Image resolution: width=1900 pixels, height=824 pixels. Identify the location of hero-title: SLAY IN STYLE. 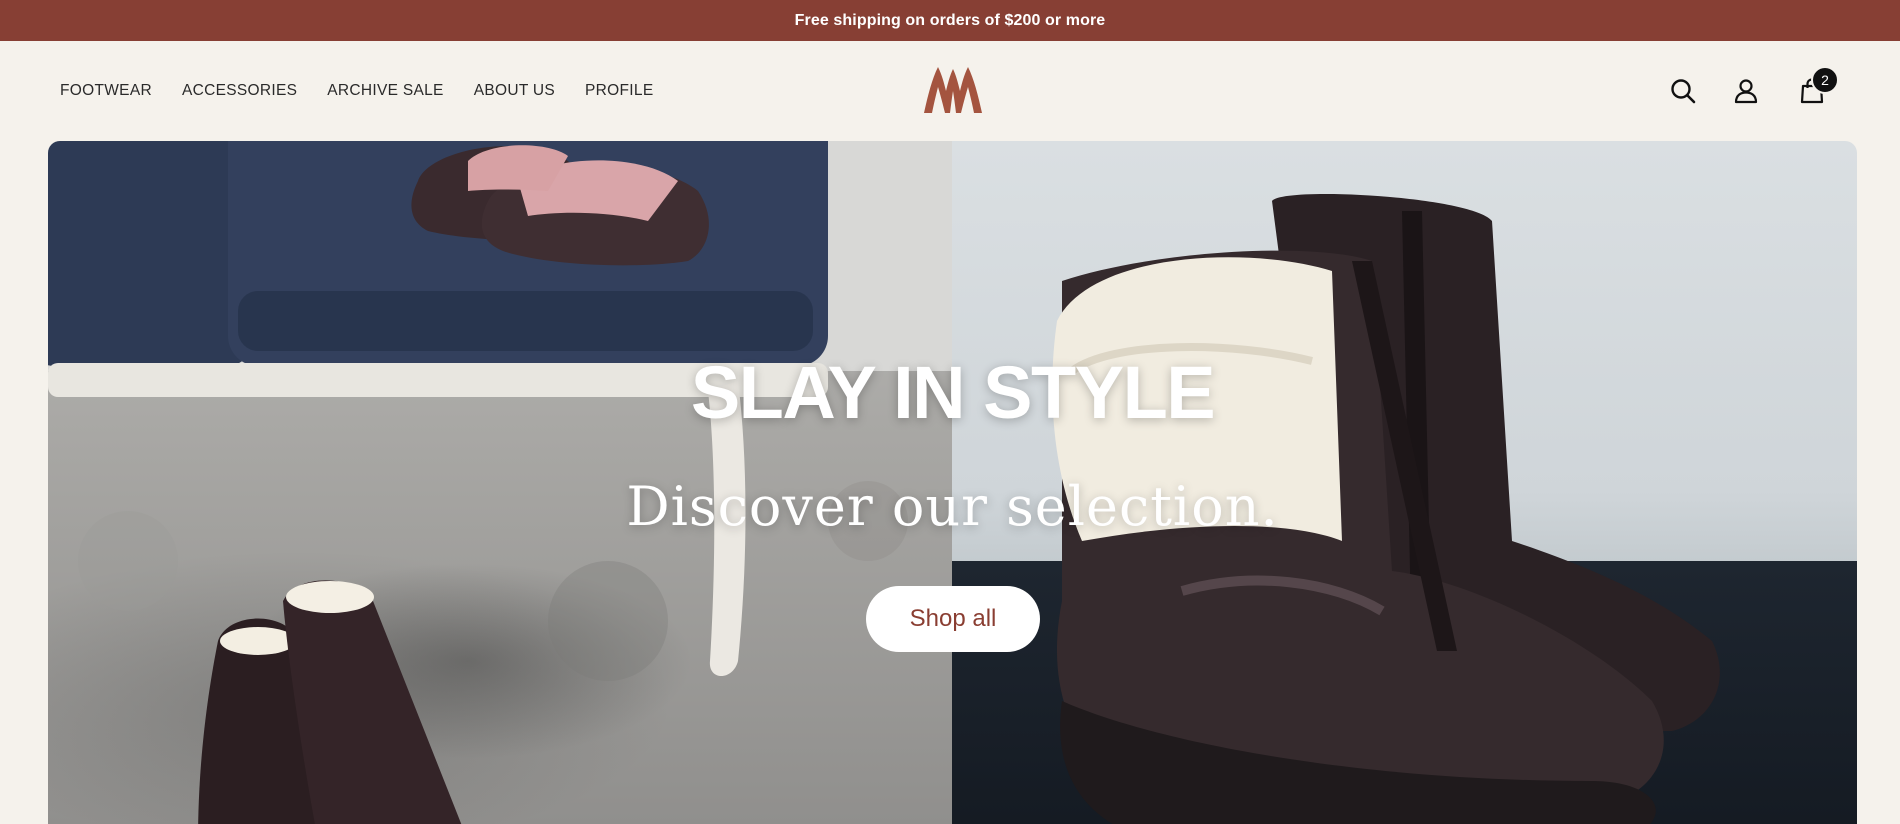
(953, 392).